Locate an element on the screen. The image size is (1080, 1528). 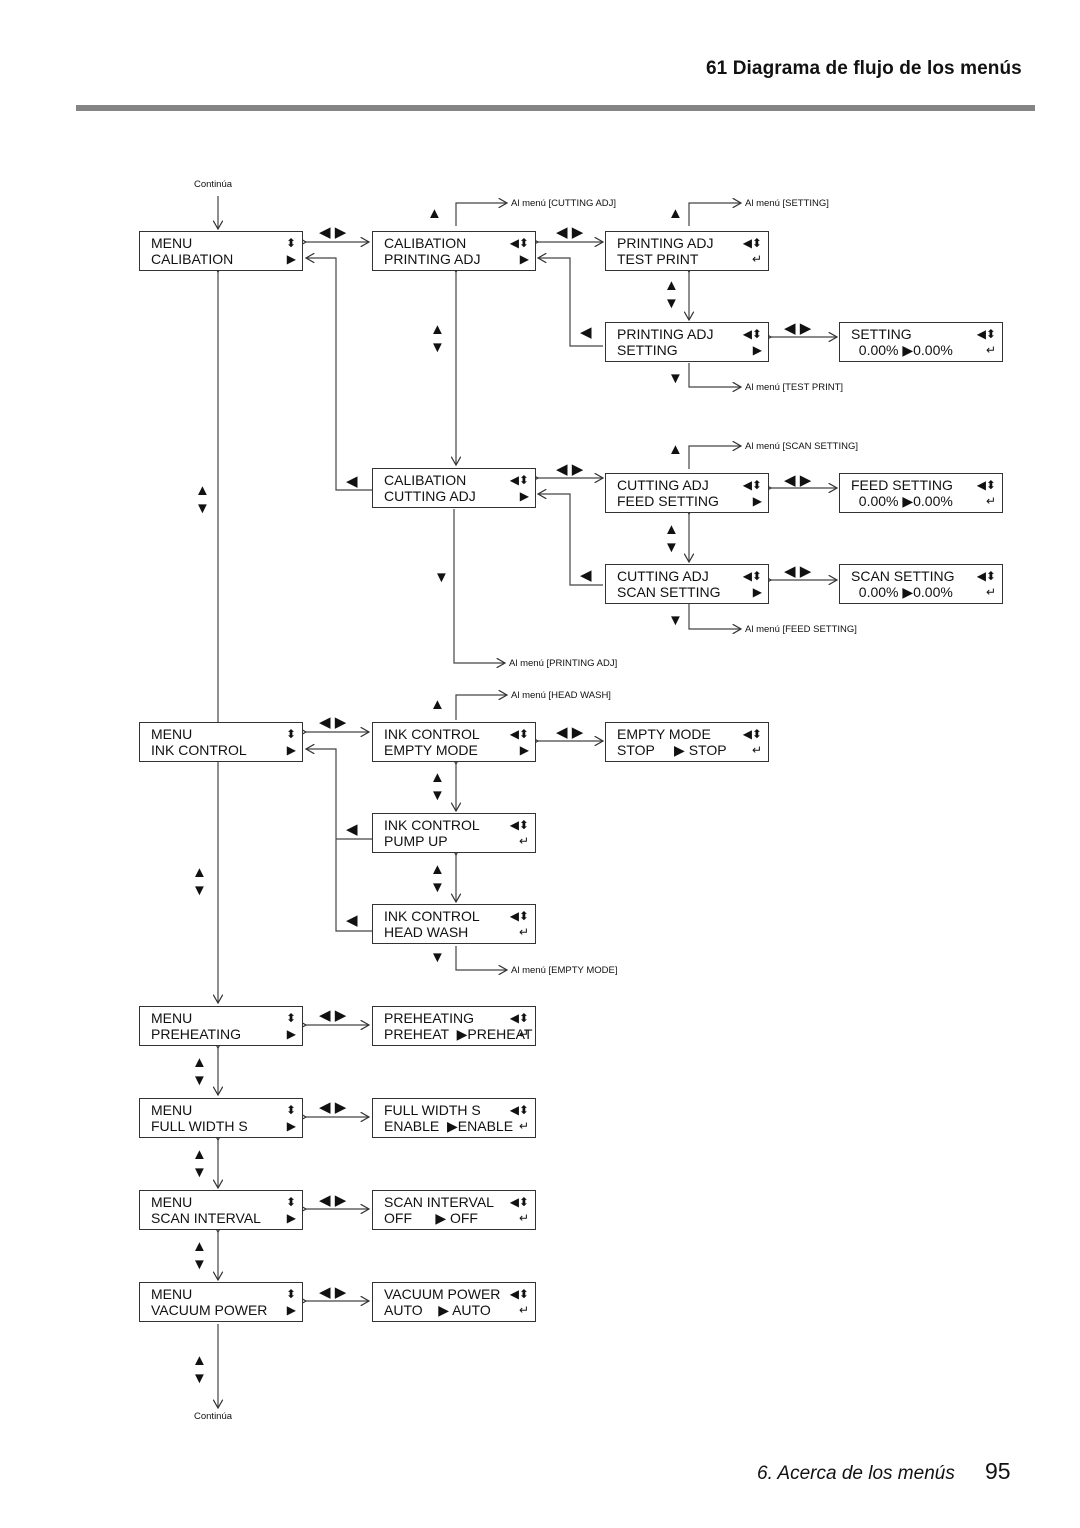
lcd-empty-value: EMPTY MODE STOP ▶ STOP ◀⬍ ↵ is located at coordinates (687, 742).